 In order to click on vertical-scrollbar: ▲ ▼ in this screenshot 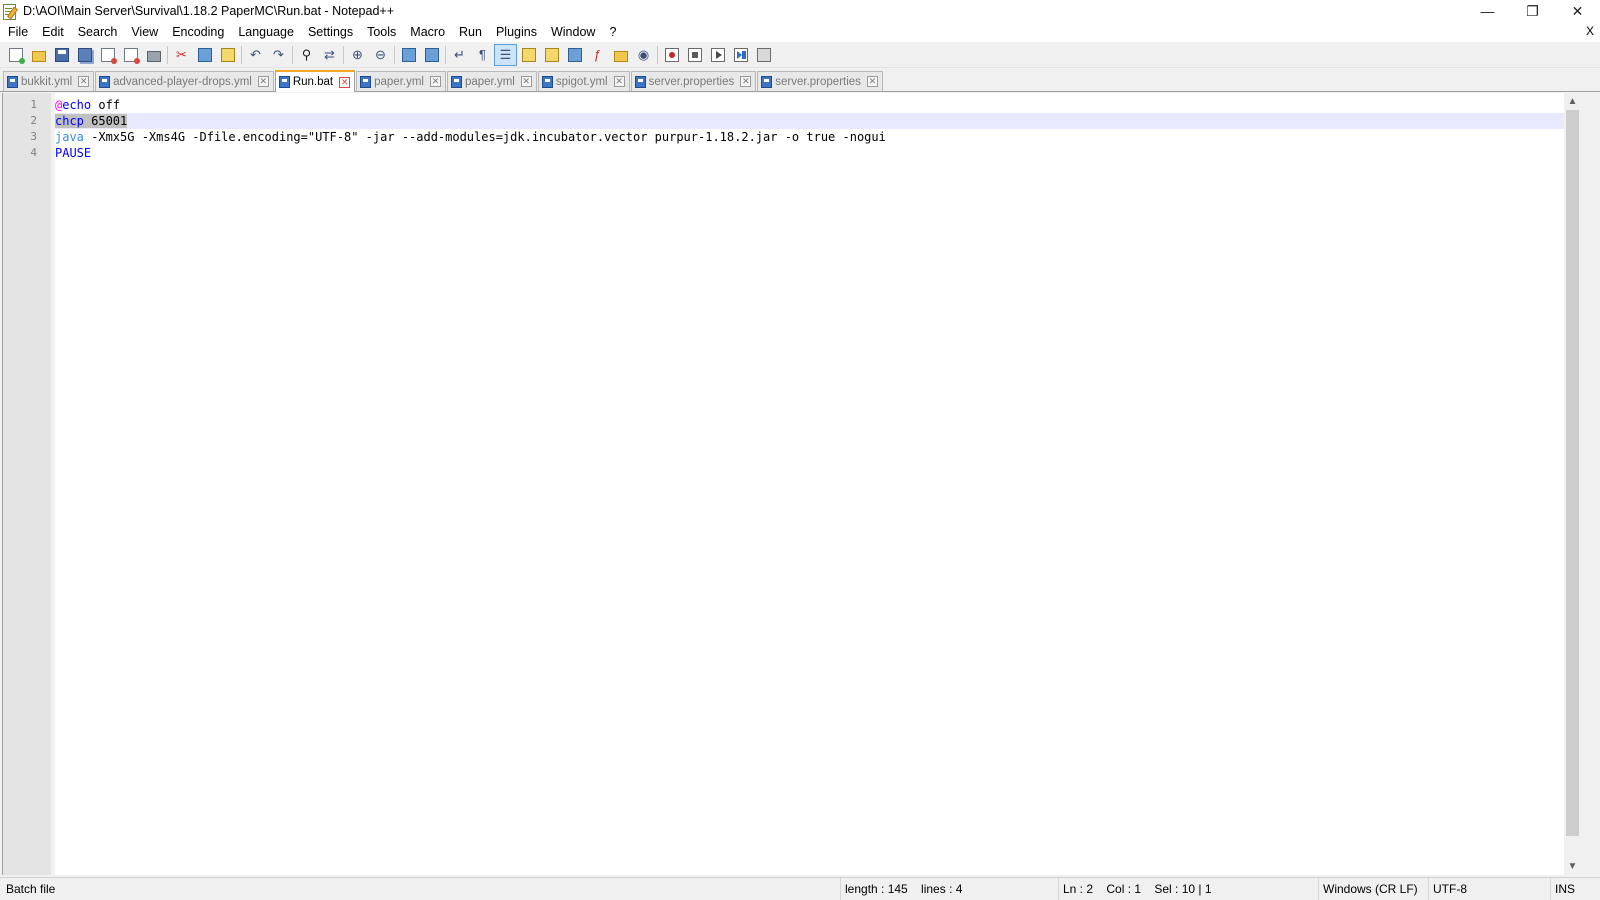, I will do `click(1572, 484)`.